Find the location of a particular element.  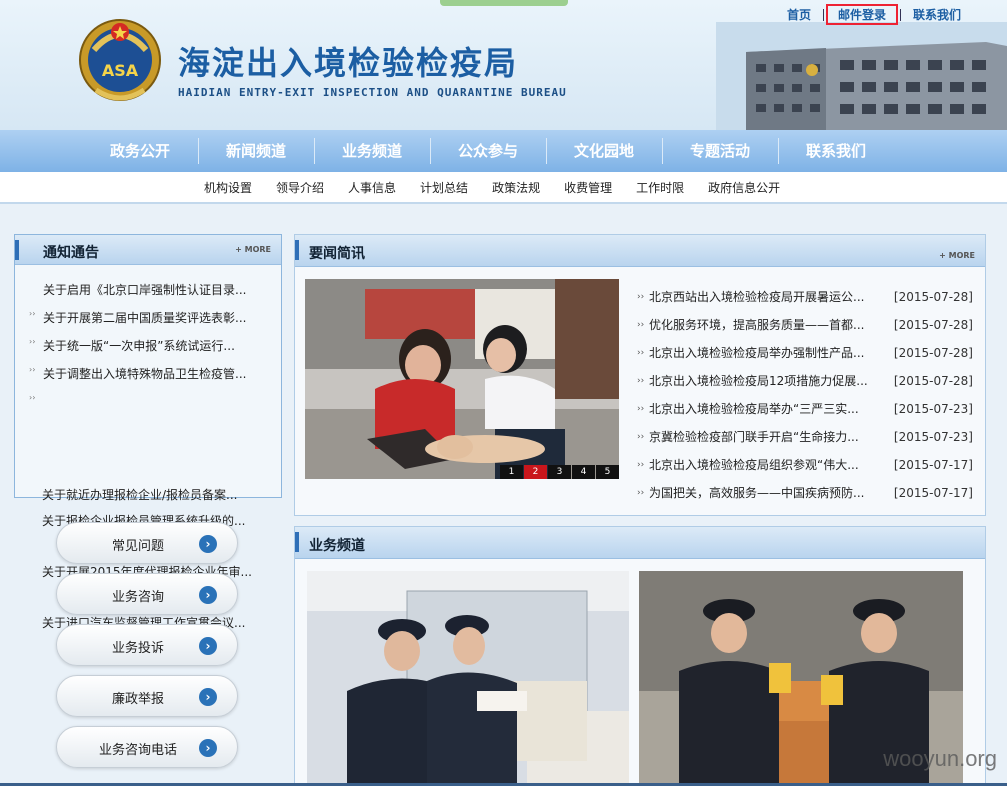

subnav-item: 领导介绍 is located at coordinates (300, 187).